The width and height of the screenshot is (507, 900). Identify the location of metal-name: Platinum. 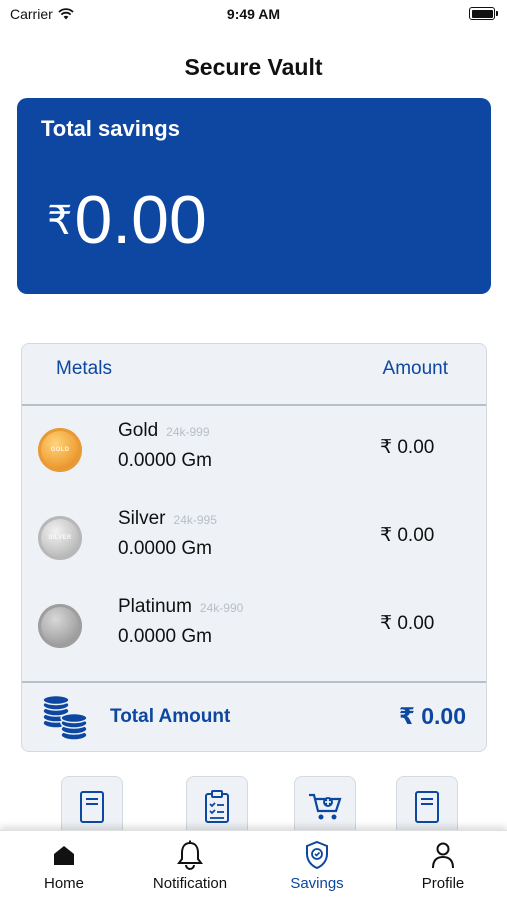
(155, 606).